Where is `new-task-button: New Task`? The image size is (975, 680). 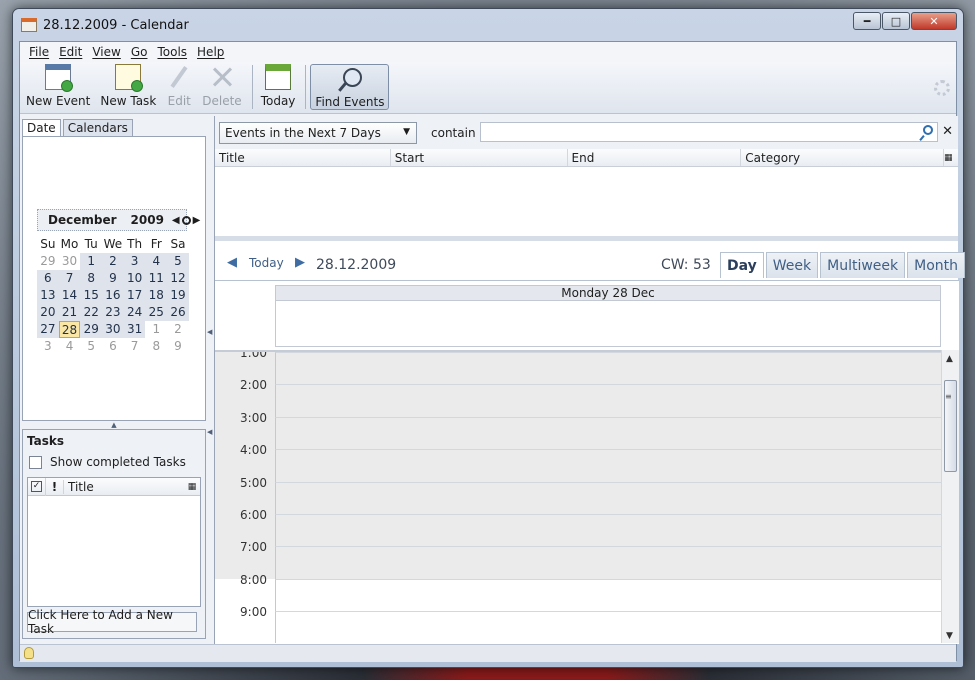 new-task-button: New Task is located at coordinates (128, 86).